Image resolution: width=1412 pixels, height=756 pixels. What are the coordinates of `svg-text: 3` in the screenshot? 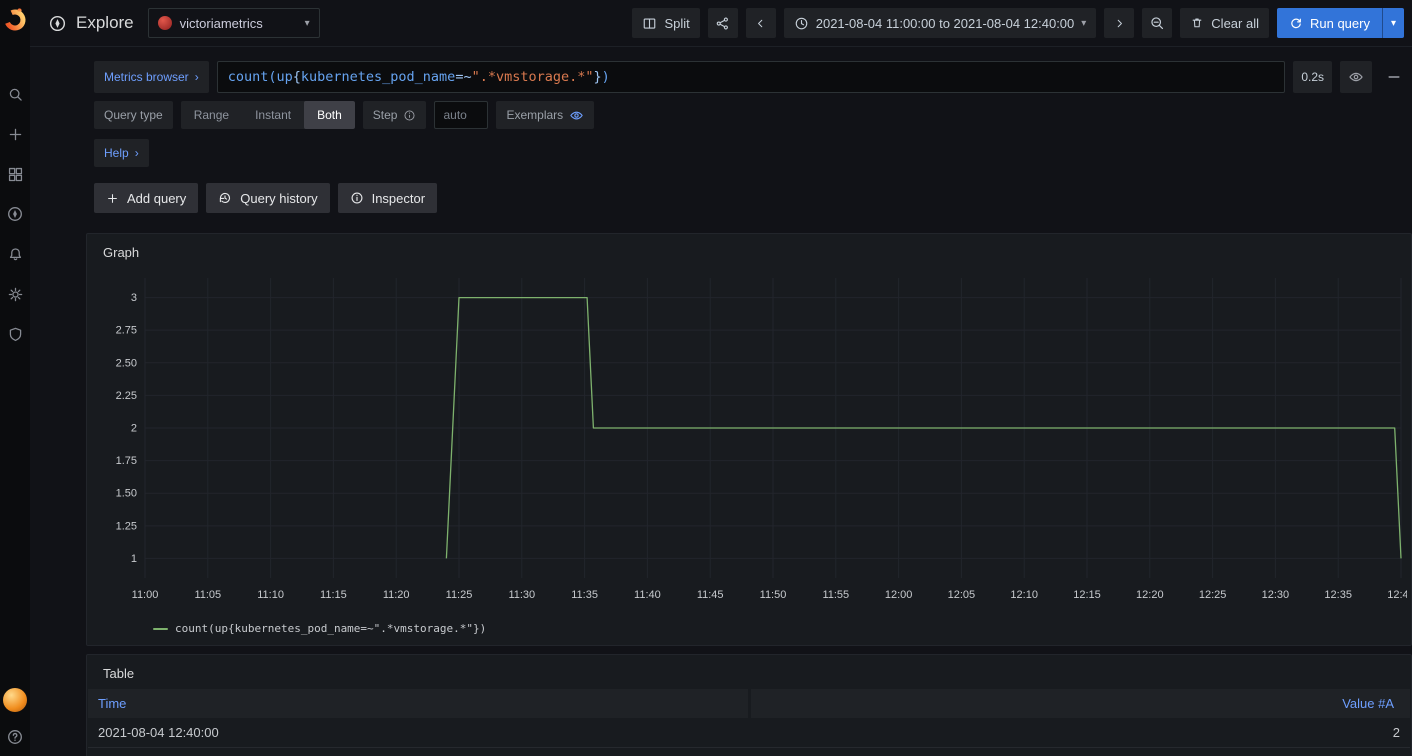 It's located at (134, 298).